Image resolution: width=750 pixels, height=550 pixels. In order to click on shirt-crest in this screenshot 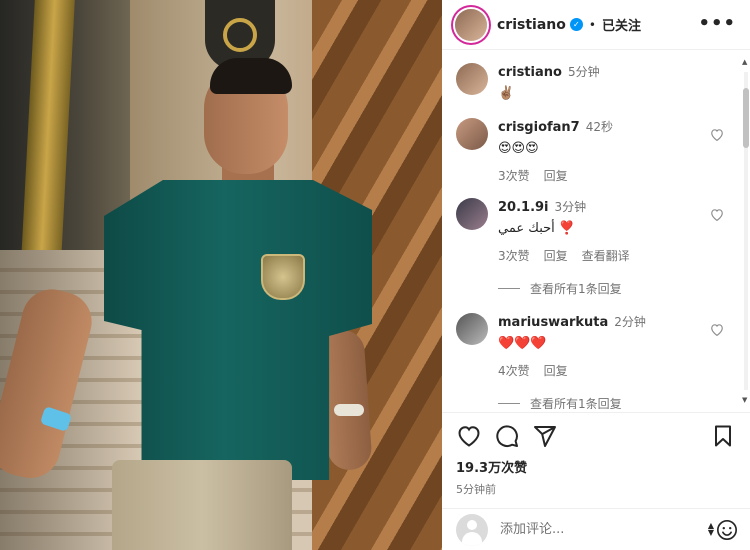, I will do `click(283, 277)`.